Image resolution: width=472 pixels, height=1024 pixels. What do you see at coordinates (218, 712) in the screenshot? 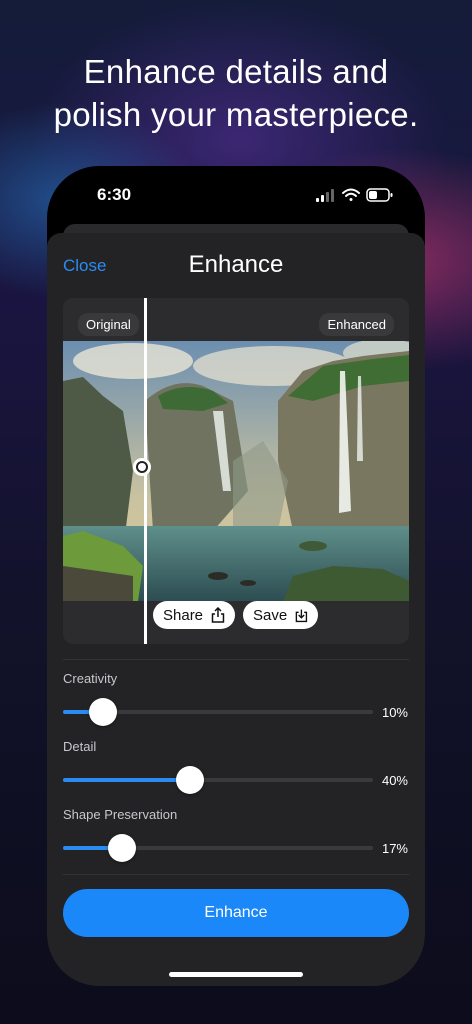
I see `creativity-slider` at bounding box center [218, 712].